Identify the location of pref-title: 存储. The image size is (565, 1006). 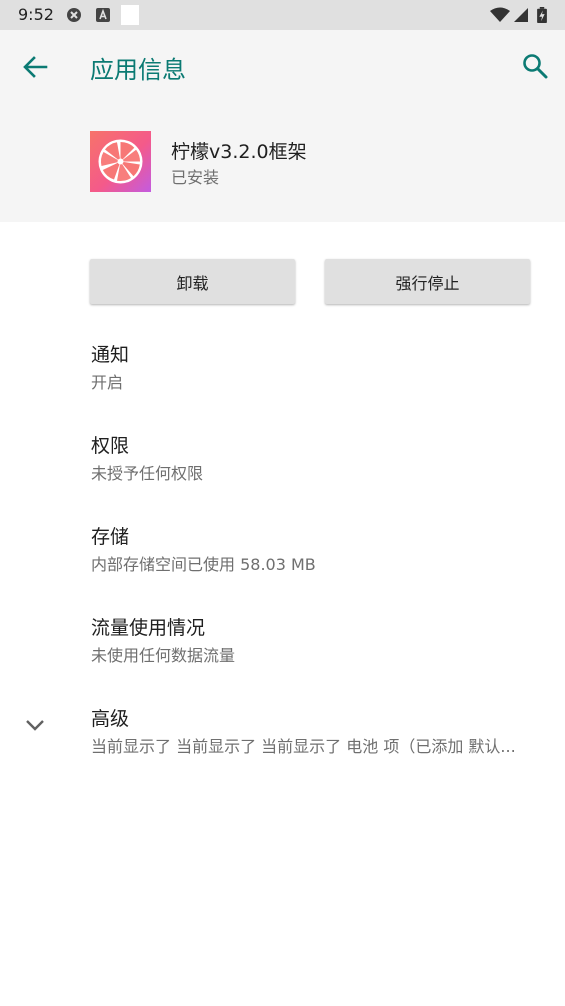
(110, 537).